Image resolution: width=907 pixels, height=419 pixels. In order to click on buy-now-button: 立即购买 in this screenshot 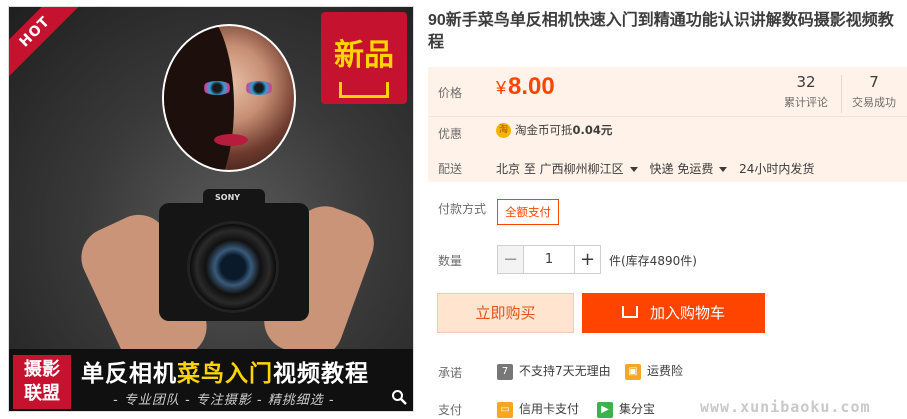, I will do `click(505, 313)`.